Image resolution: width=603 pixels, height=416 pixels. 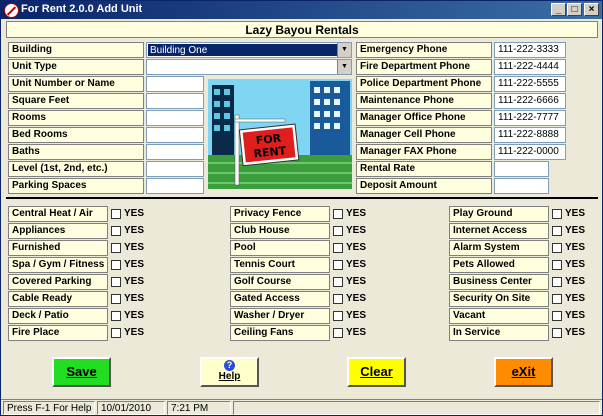 I want to click on status-empty-panel, so click(x=416, y=408).